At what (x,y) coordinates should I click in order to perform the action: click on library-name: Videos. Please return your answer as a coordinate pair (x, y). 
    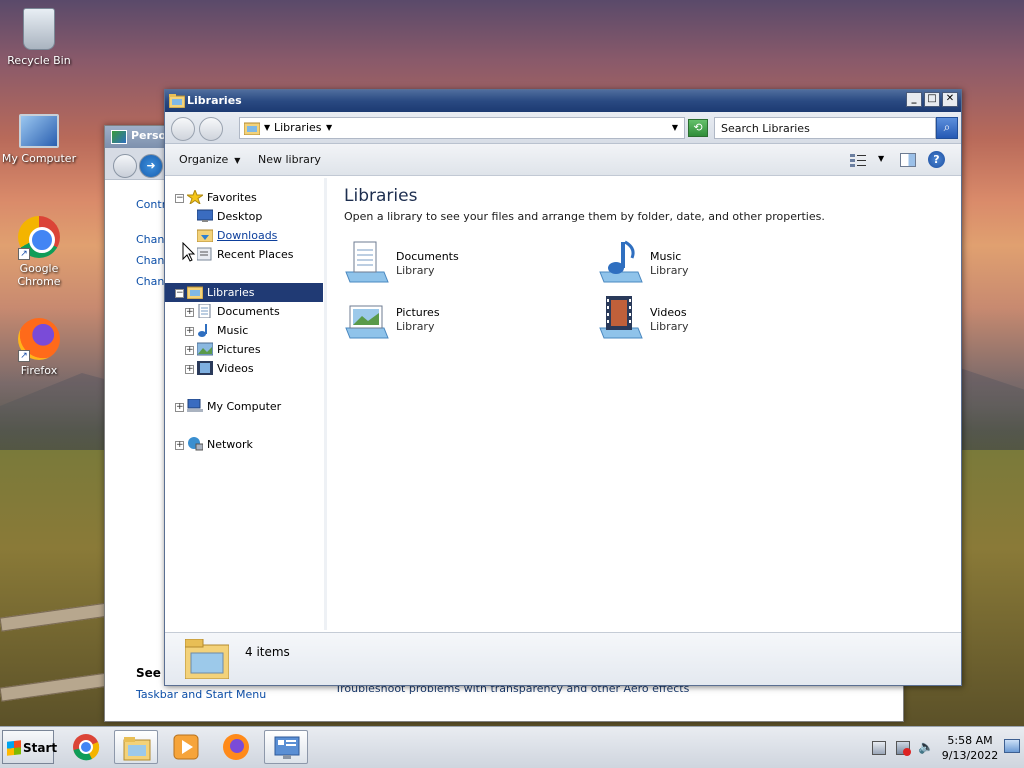
    Looking at the image, I should click on (668, 312).